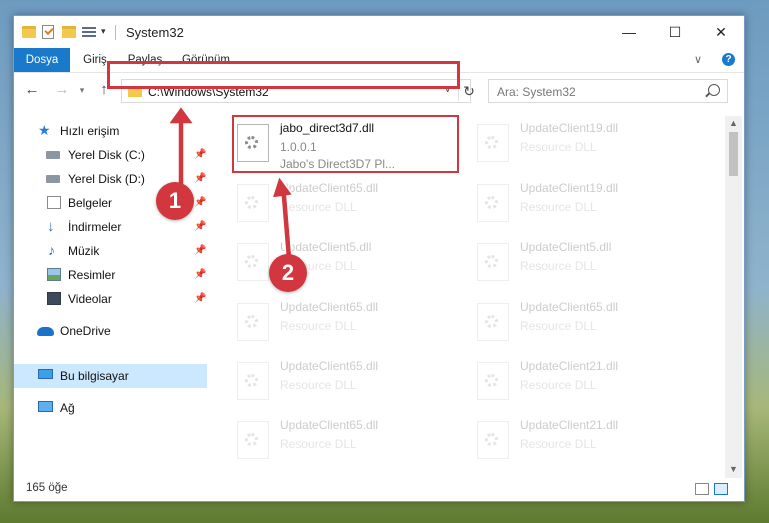  I want to click on step-2-badge: 2, so click(288, 273).